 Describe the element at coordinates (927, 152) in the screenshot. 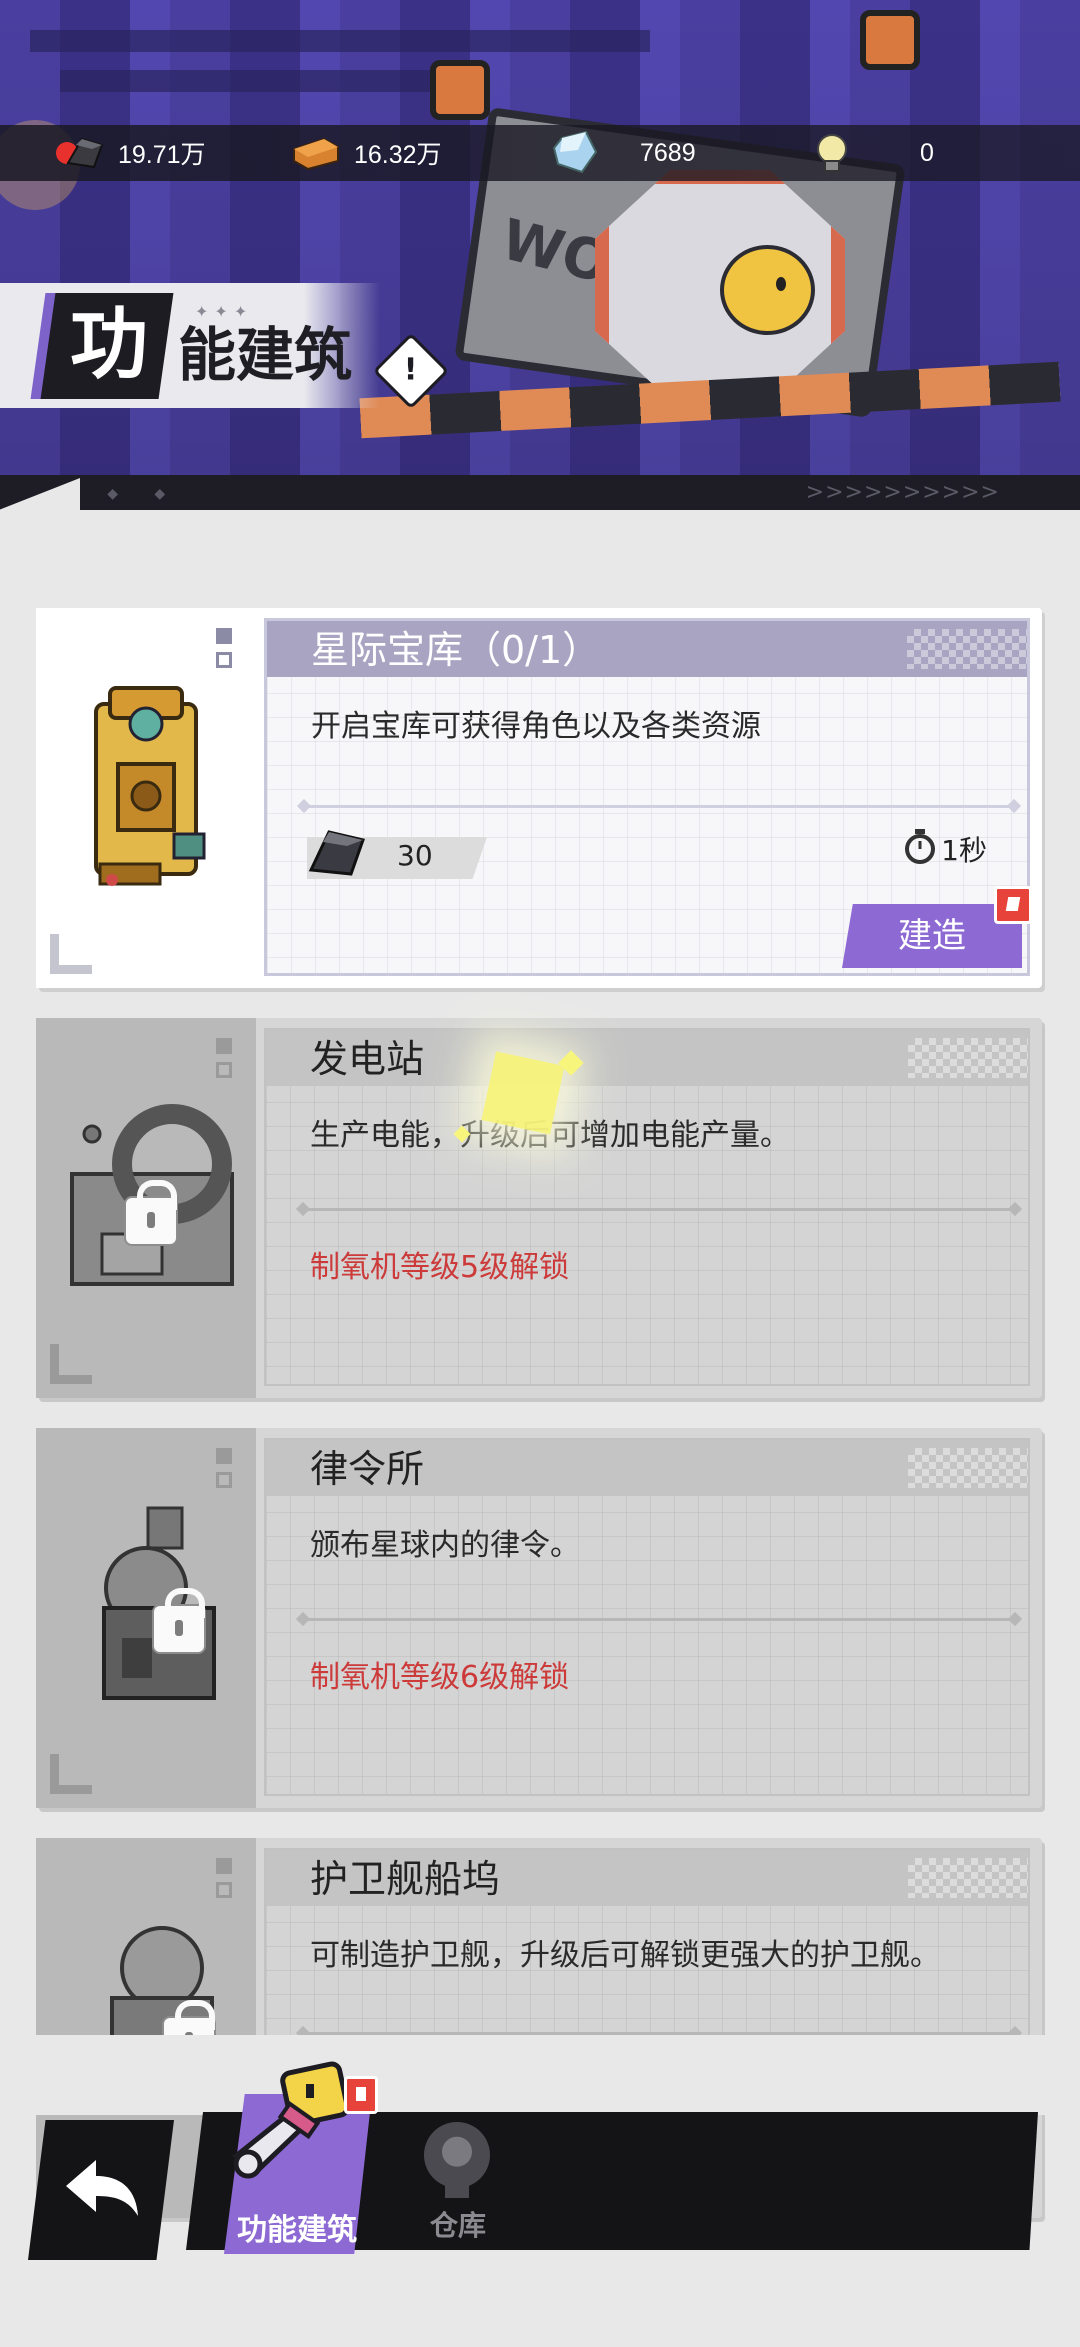

I see `resource-bulb-value: 0` at that location.